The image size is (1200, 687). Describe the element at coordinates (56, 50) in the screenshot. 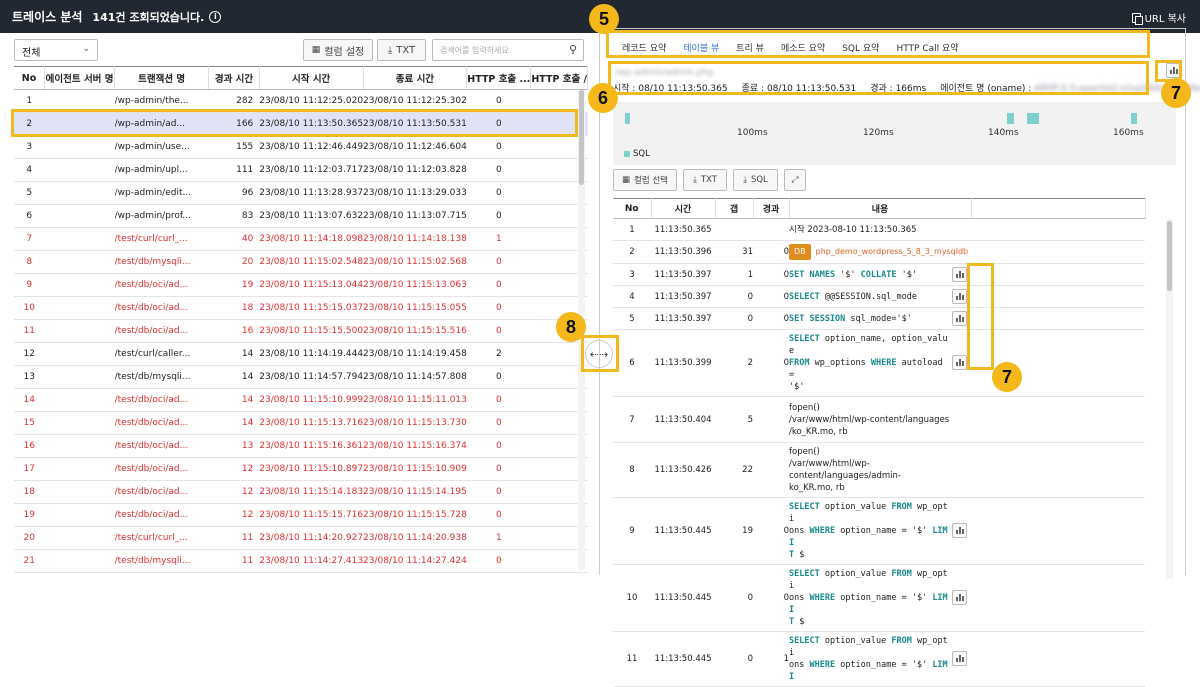

I see `filter-select: 전체 ⌄` at that location.